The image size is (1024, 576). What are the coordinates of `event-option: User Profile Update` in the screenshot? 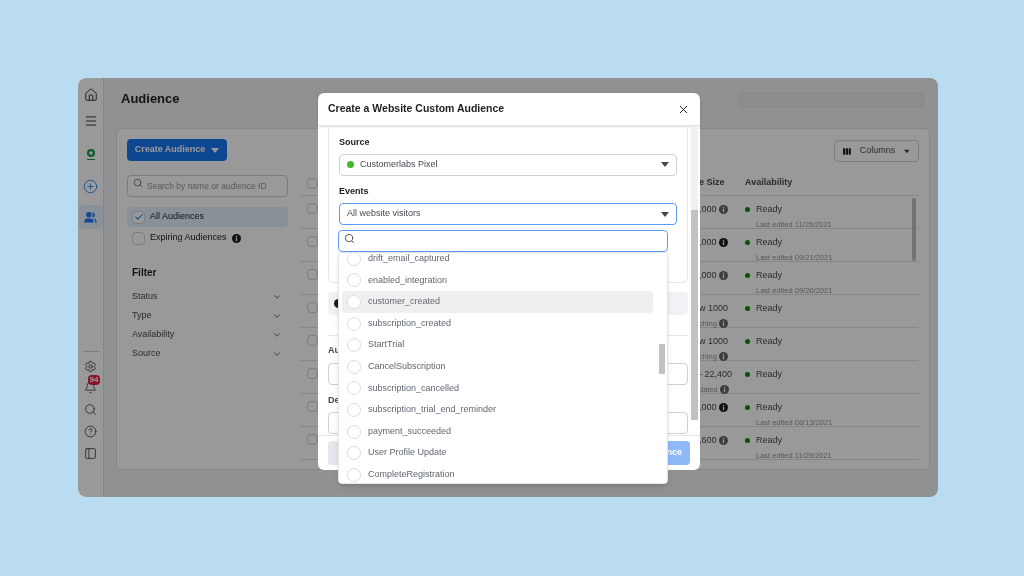 It's located at (497, 453).